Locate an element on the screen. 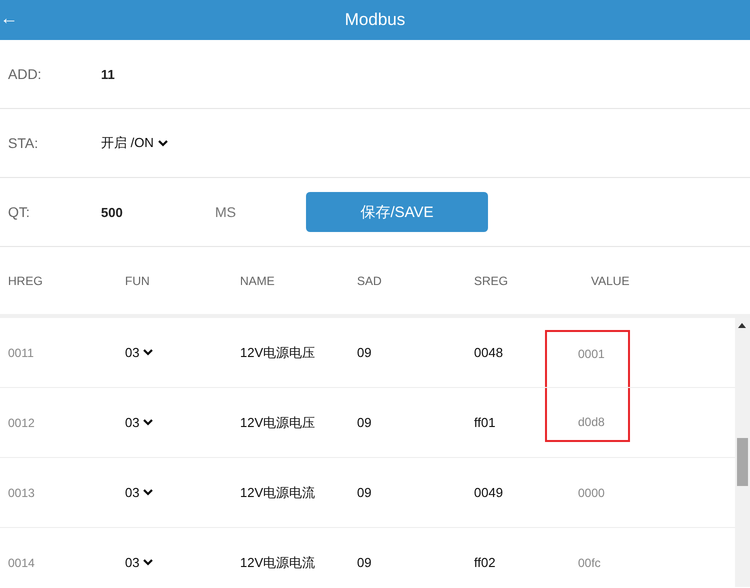  column-header: NAME is located at coordinates (258, 281).